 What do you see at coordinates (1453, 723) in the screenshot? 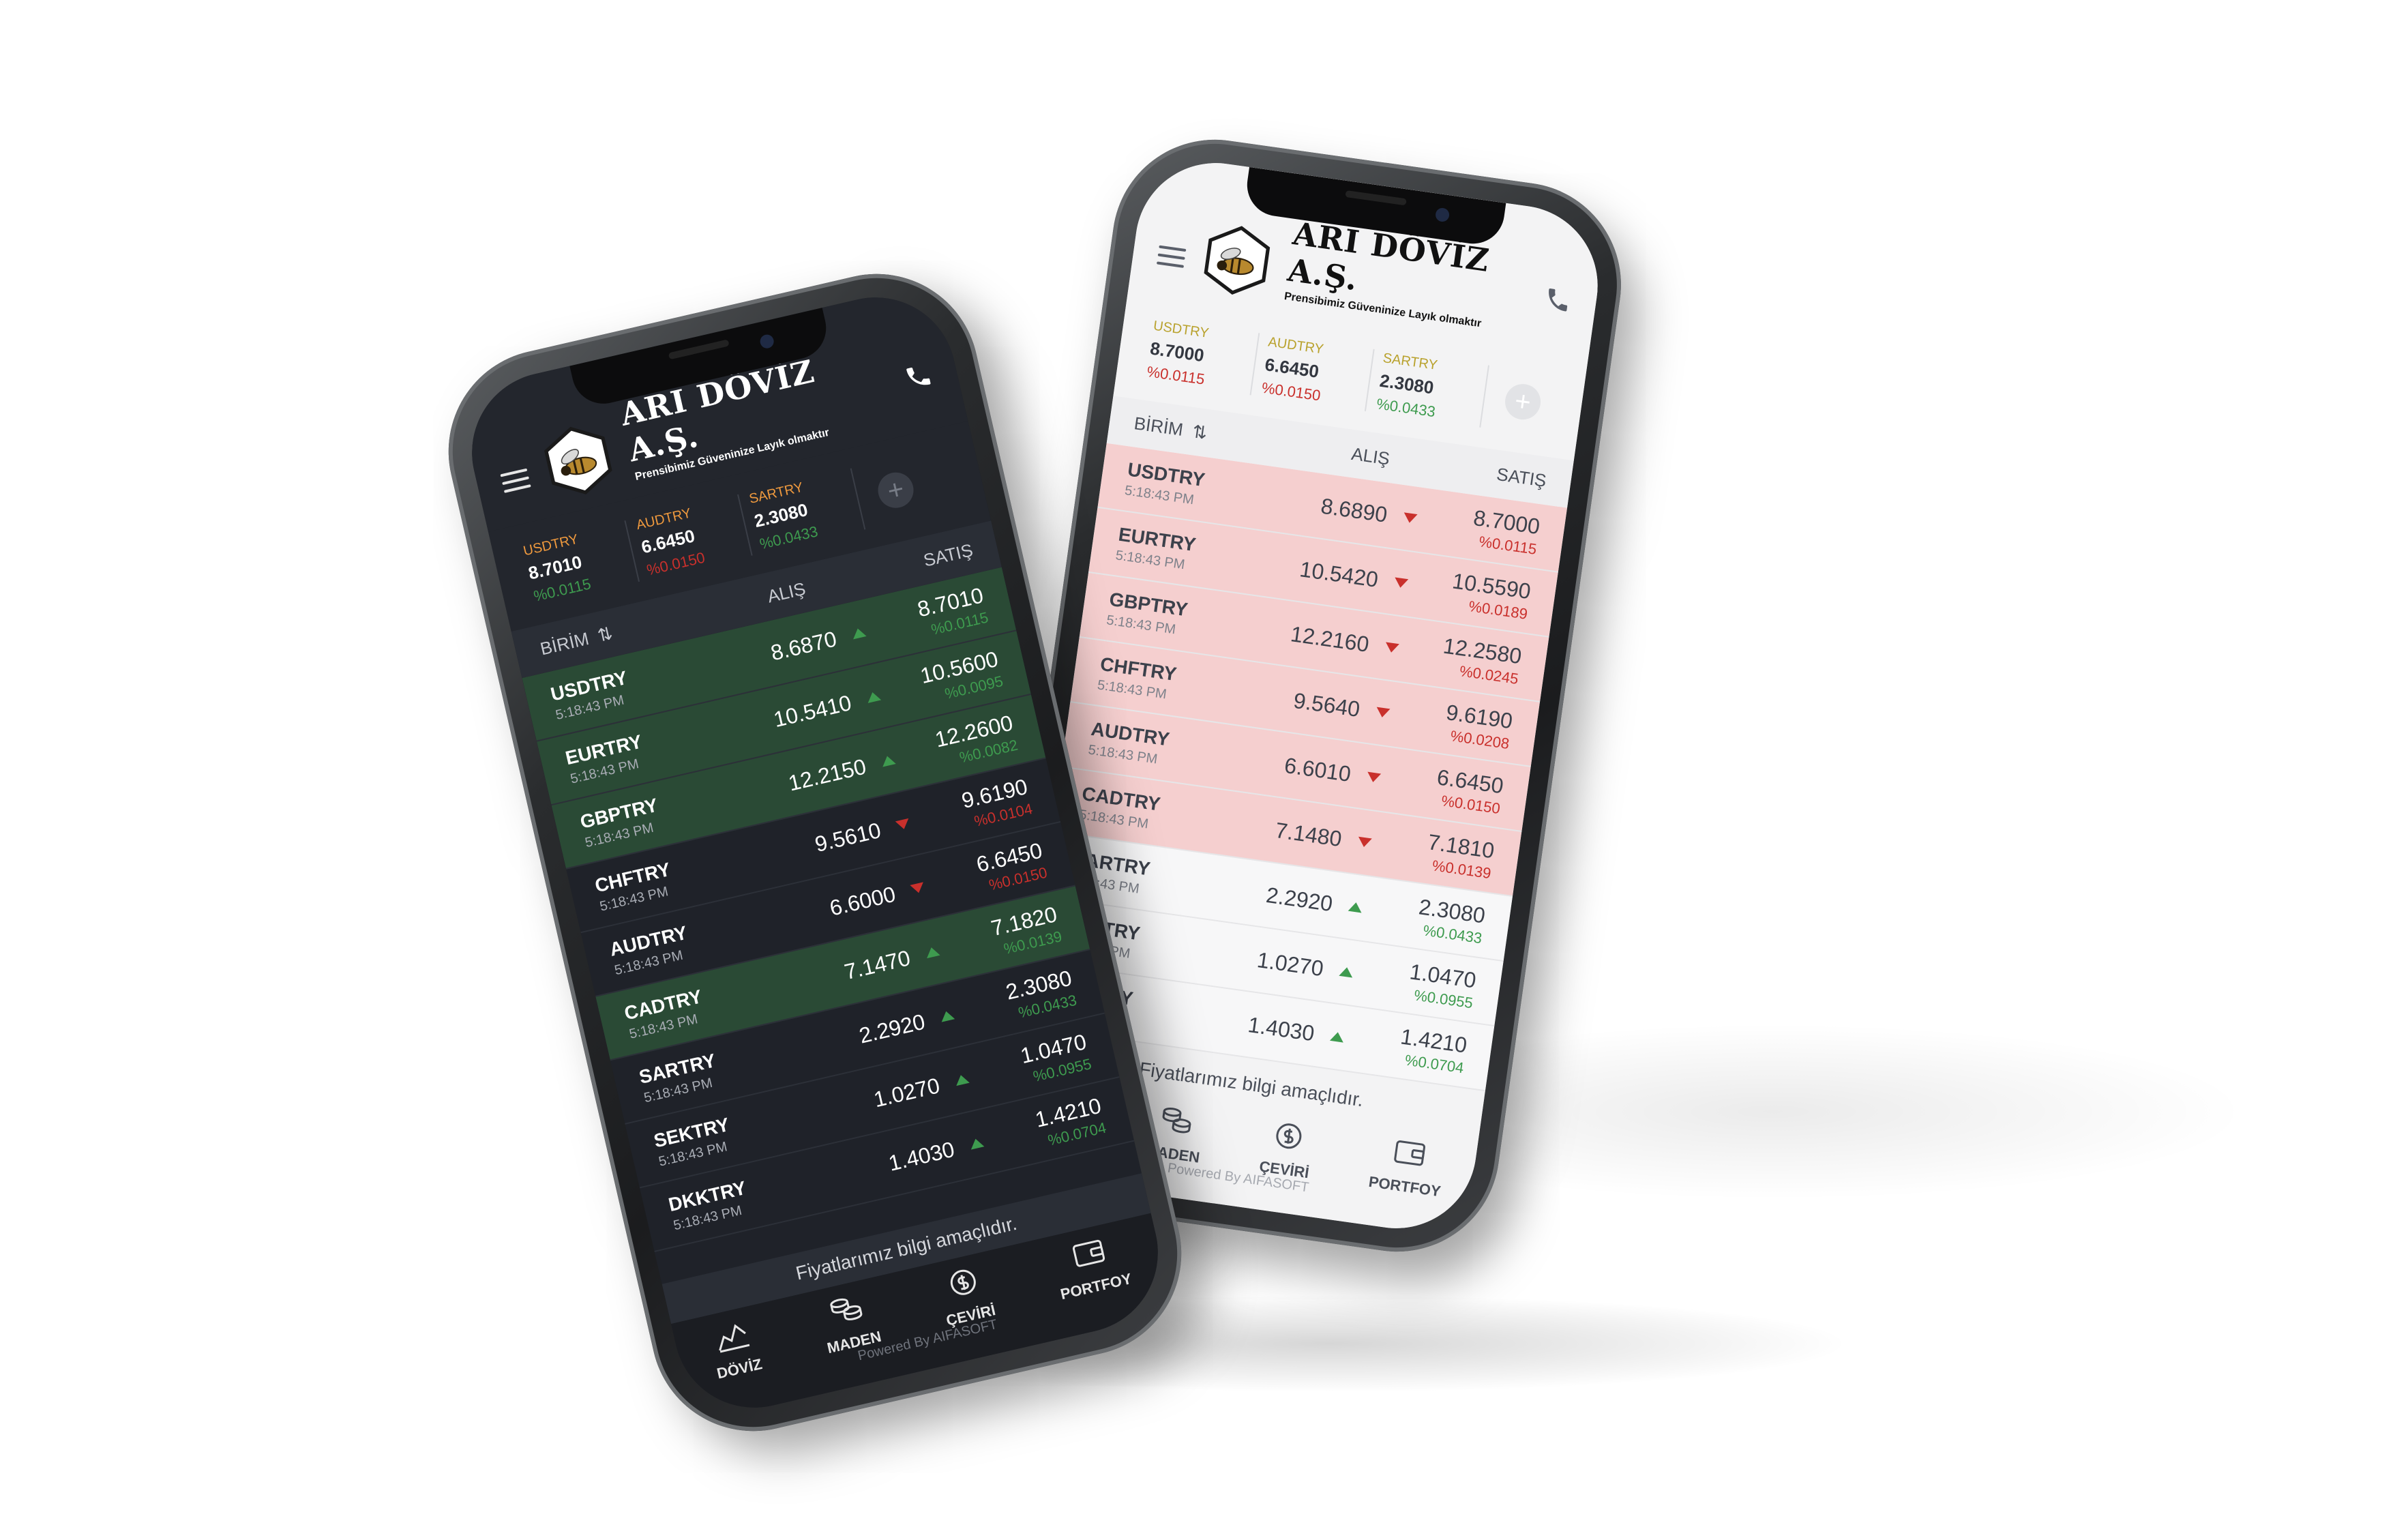
I see `sell-cell: 9.6190 %0.0208` at bounding box center [1453, 723].